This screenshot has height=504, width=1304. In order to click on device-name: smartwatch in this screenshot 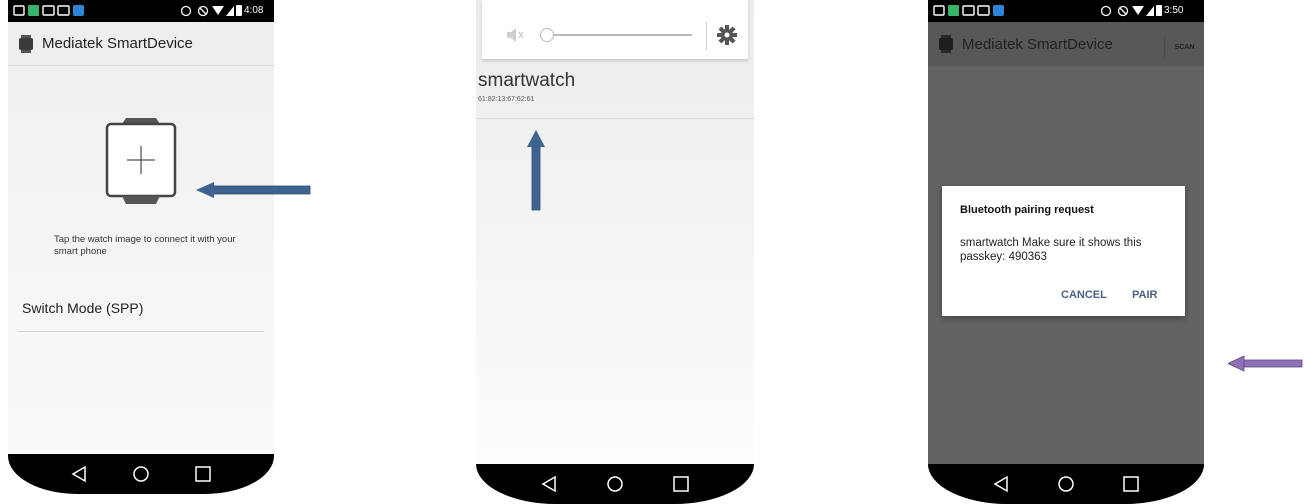, I will do `click(527, 80)`.